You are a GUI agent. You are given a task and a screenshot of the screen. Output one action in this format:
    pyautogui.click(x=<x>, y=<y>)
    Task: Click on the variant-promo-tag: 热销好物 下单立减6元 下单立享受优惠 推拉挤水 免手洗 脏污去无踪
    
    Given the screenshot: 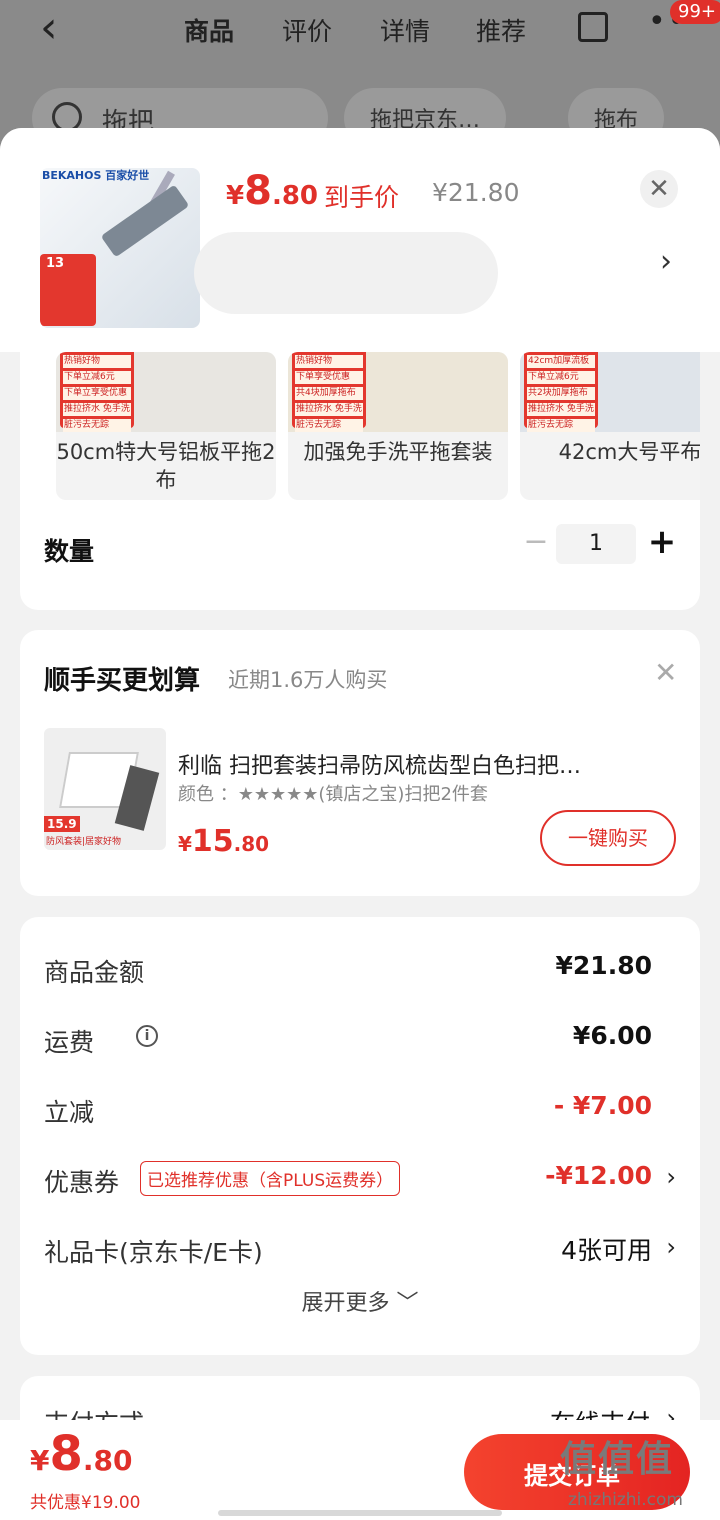 What is the action you would take?
    pyautogui.click(x=97, y=392)
    